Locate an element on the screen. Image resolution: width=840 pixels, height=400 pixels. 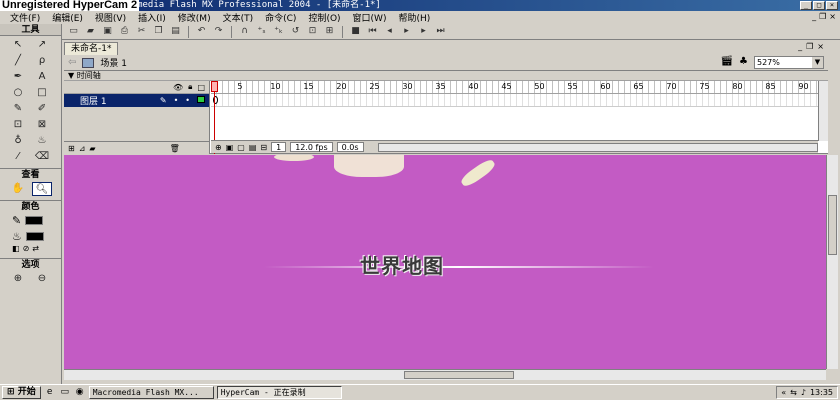
delete-layer-icon: 🗑︎ is located at coordinates (175, 148).